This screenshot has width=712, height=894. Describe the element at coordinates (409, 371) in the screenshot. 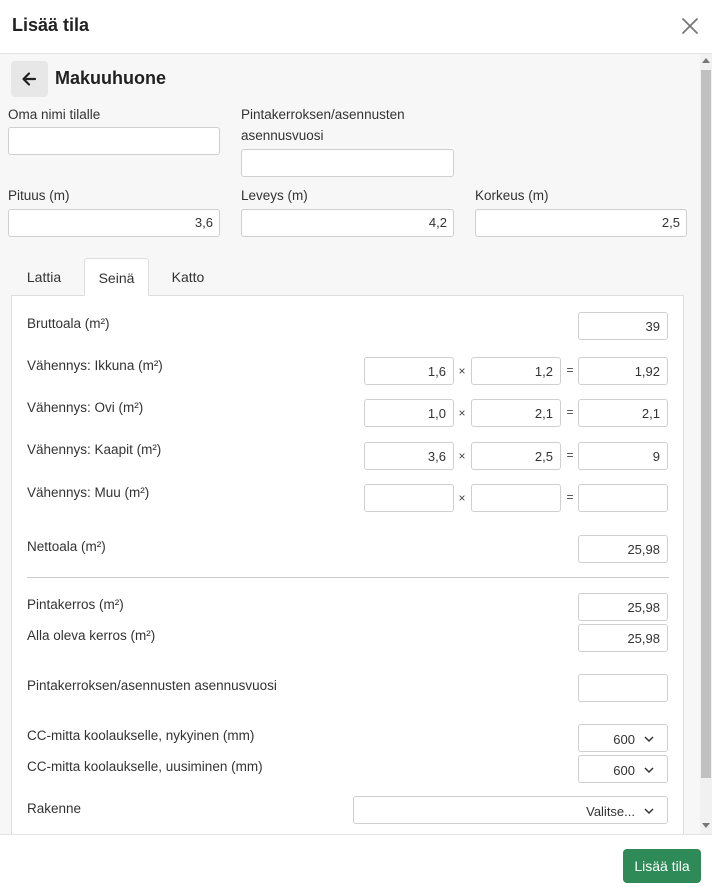

I see `reduction-window-width-input: 1,6` at that location.